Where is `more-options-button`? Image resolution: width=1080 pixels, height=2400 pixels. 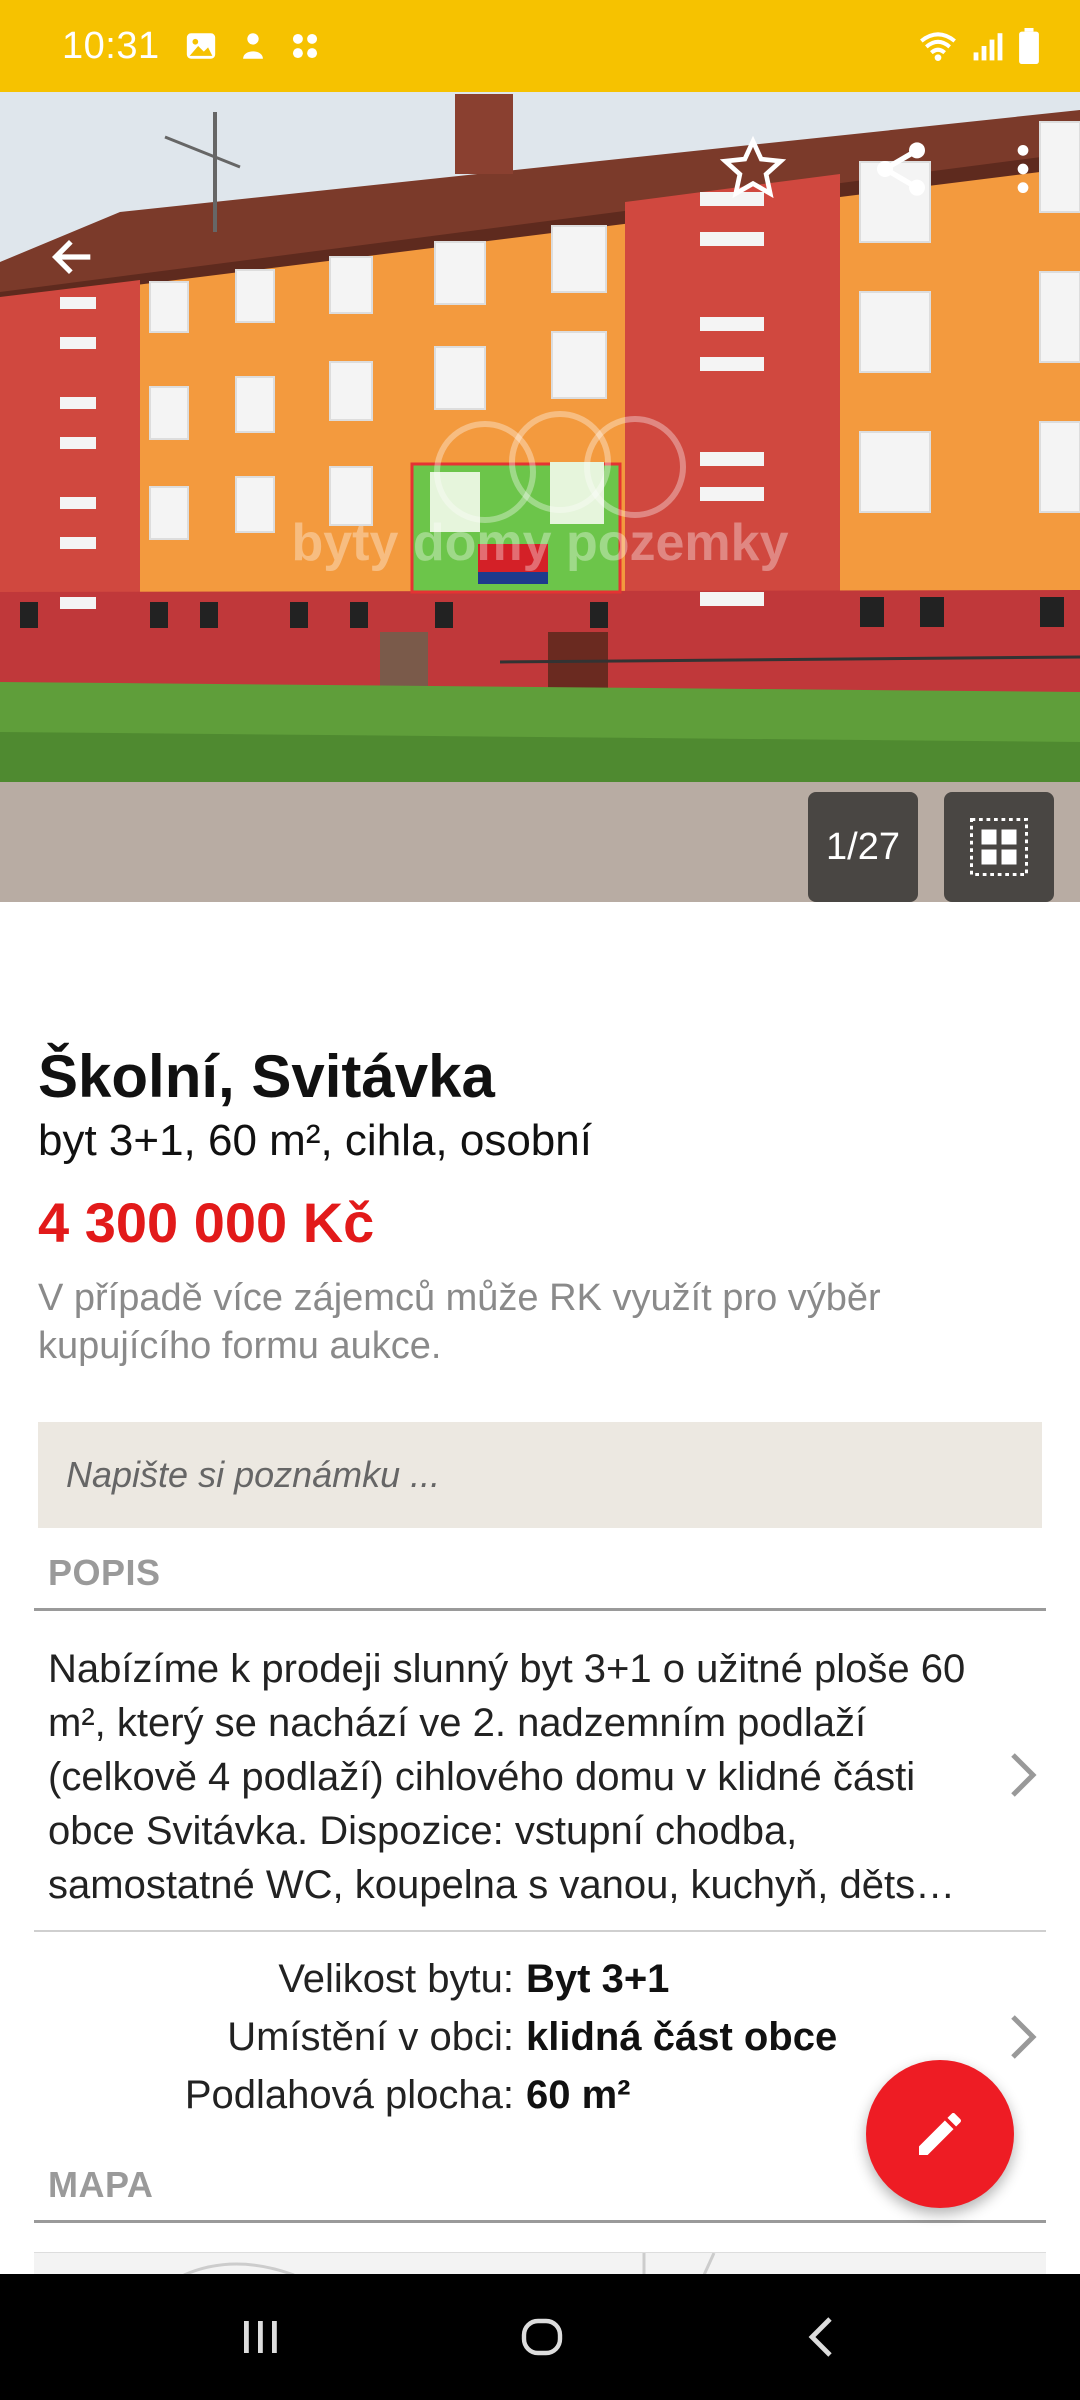
more-options-button is located at coordinates (1023, 169).